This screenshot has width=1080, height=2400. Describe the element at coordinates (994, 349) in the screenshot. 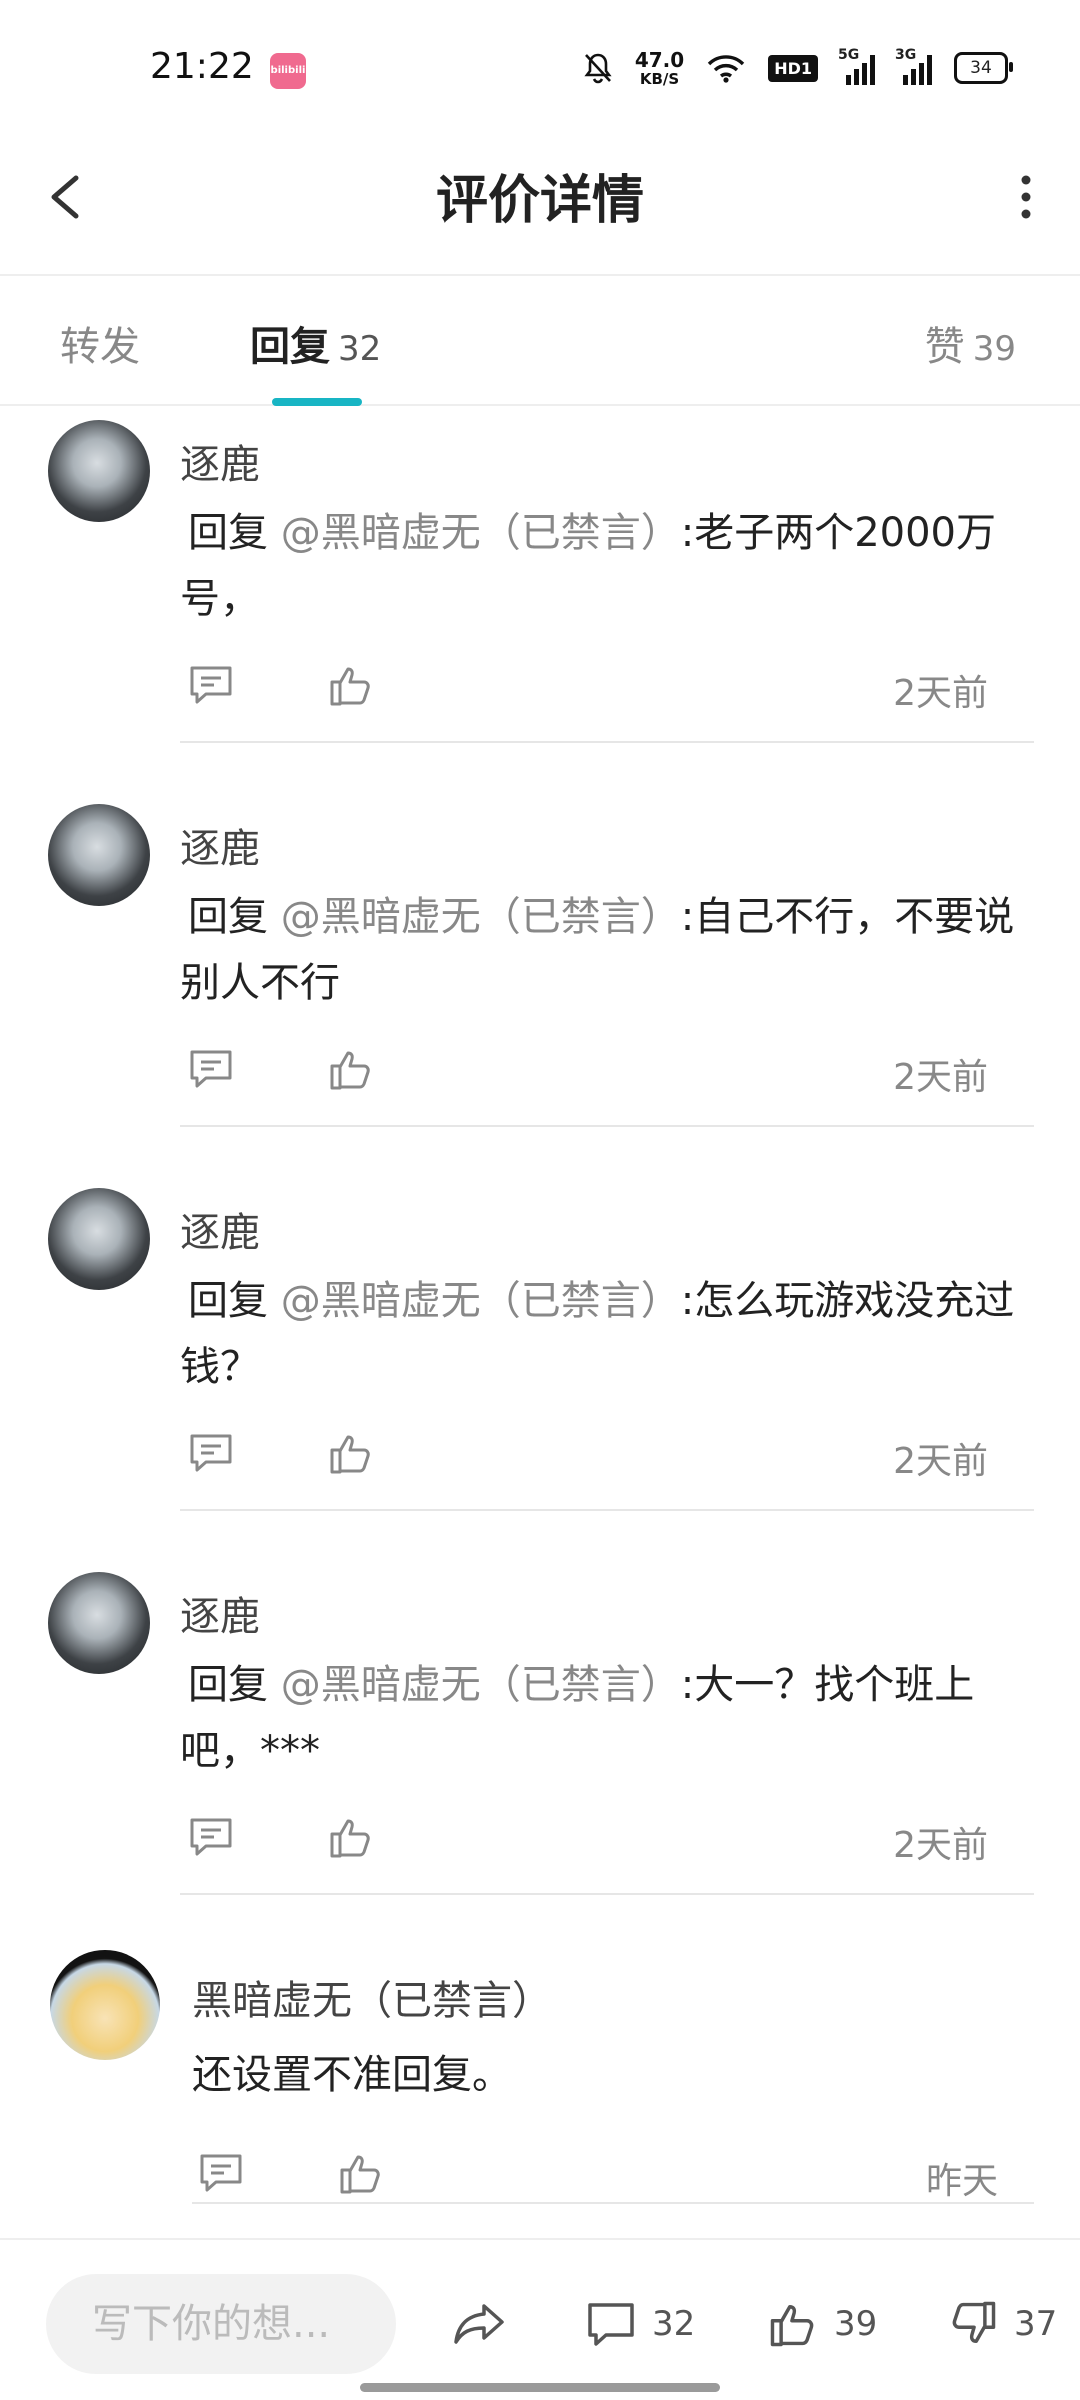

I see `like-count: 39` at that location.